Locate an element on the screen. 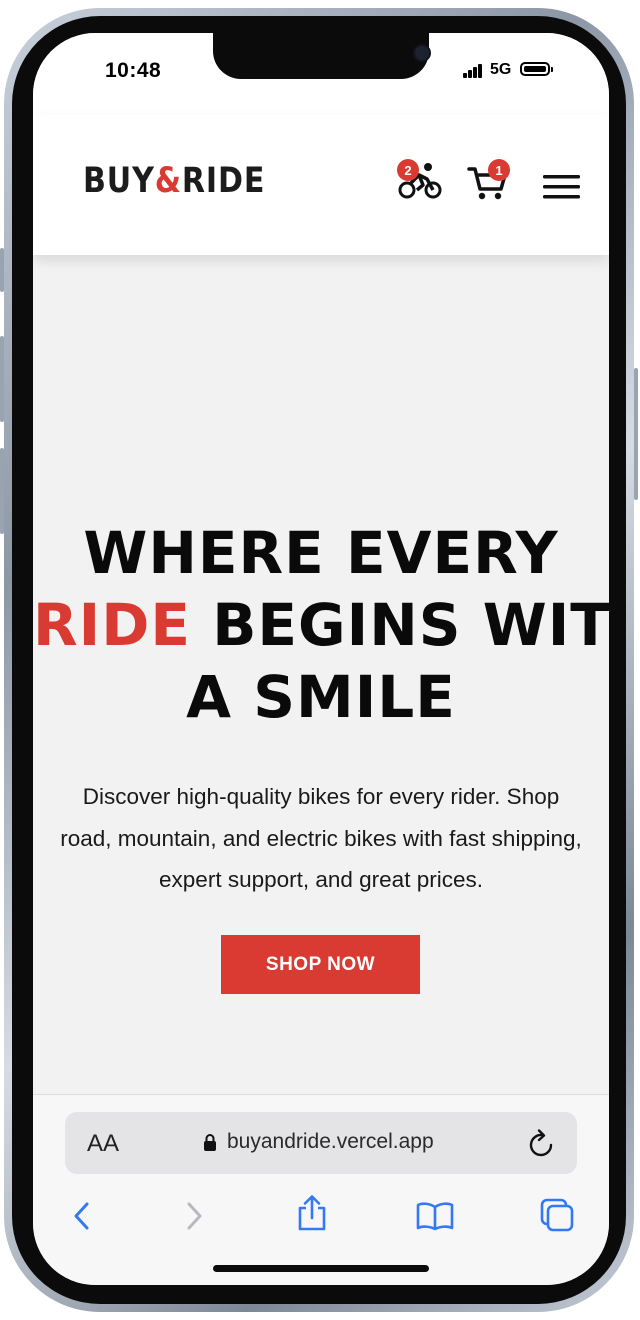  hero-title-line-1: WHERE EVERY is located at coordinates (321, 553).